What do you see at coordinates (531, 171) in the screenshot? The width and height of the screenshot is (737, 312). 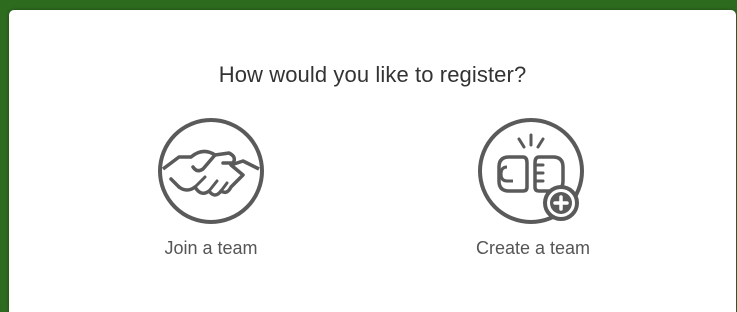 I see `fist-bump-add-icon` at bounding box center [531, 171].